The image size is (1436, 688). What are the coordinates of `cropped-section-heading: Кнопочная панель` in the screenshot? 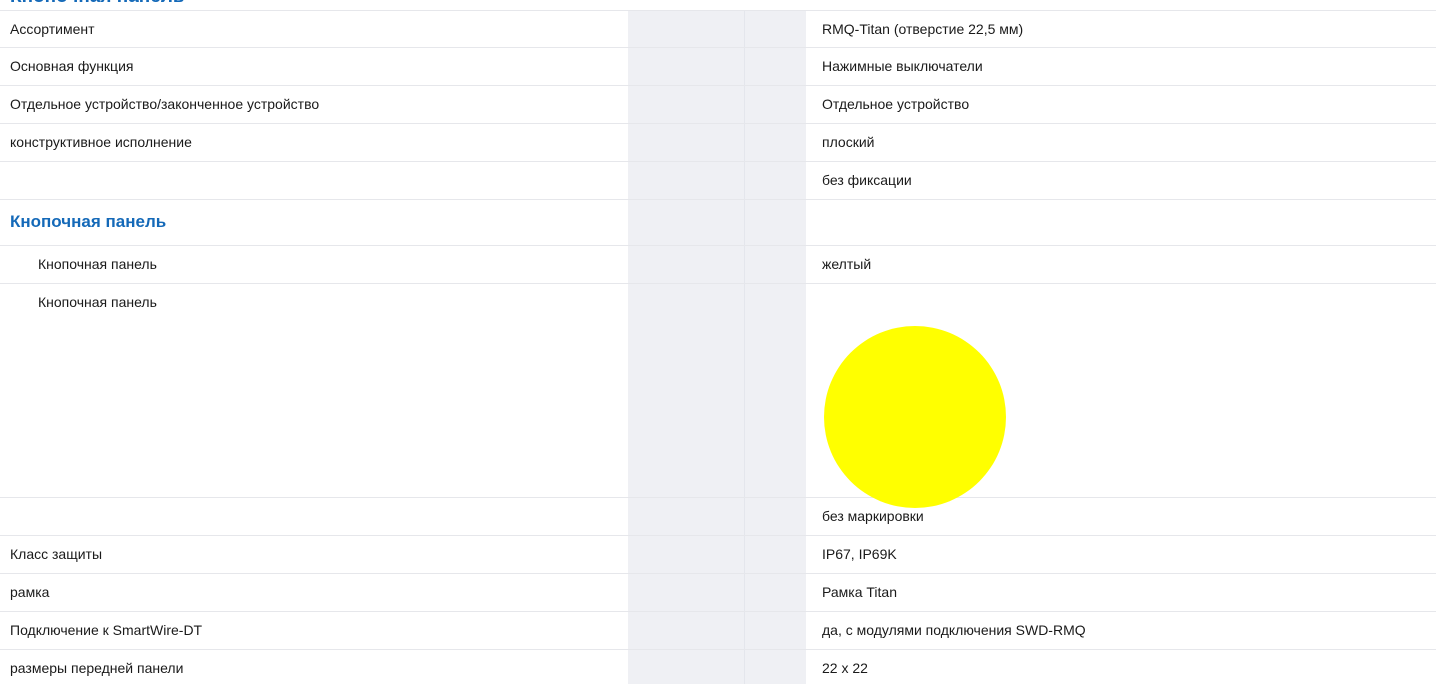 It's located at (97, 4).